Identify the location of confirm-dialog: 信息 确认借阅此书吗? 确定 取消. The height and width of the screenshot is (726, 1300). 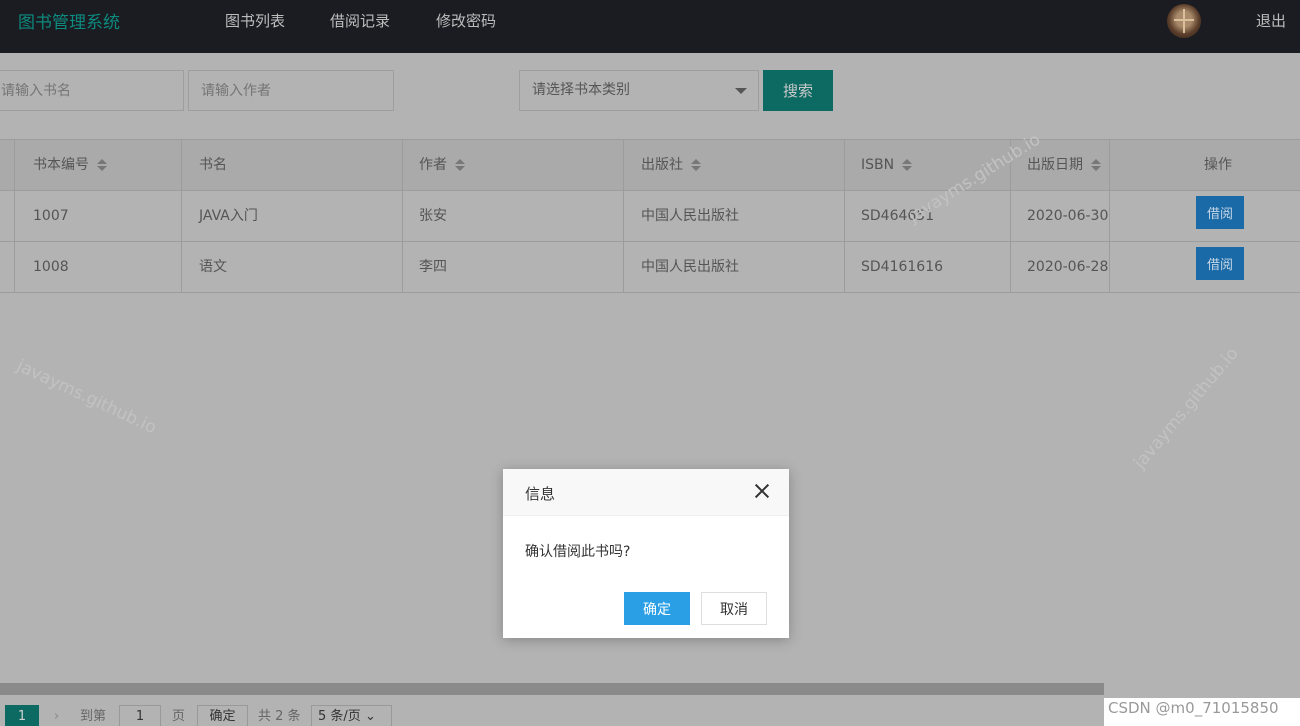
(646, 553).